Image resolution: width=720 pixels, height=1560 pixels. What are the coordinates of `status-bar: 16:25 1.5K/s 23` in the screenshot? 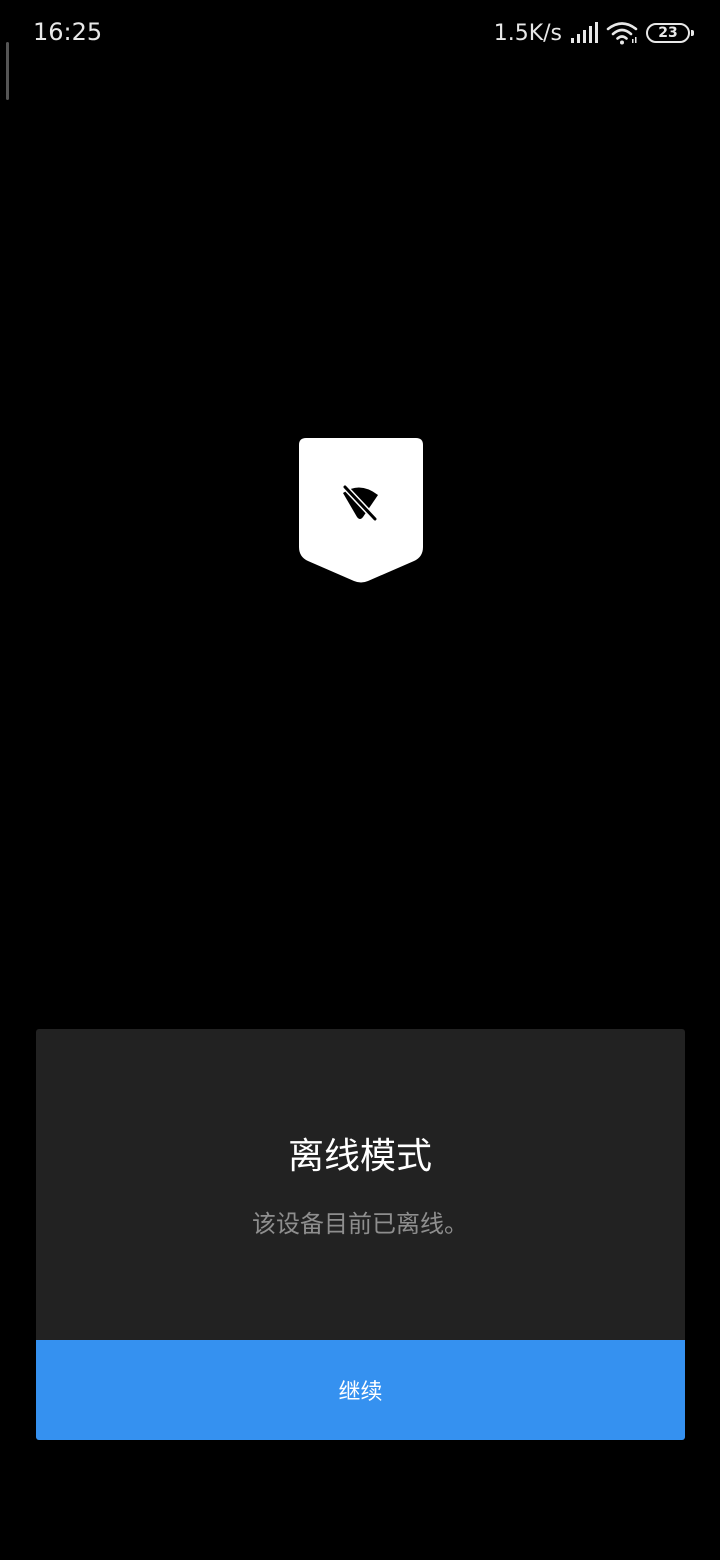 It's located at (360, 33).